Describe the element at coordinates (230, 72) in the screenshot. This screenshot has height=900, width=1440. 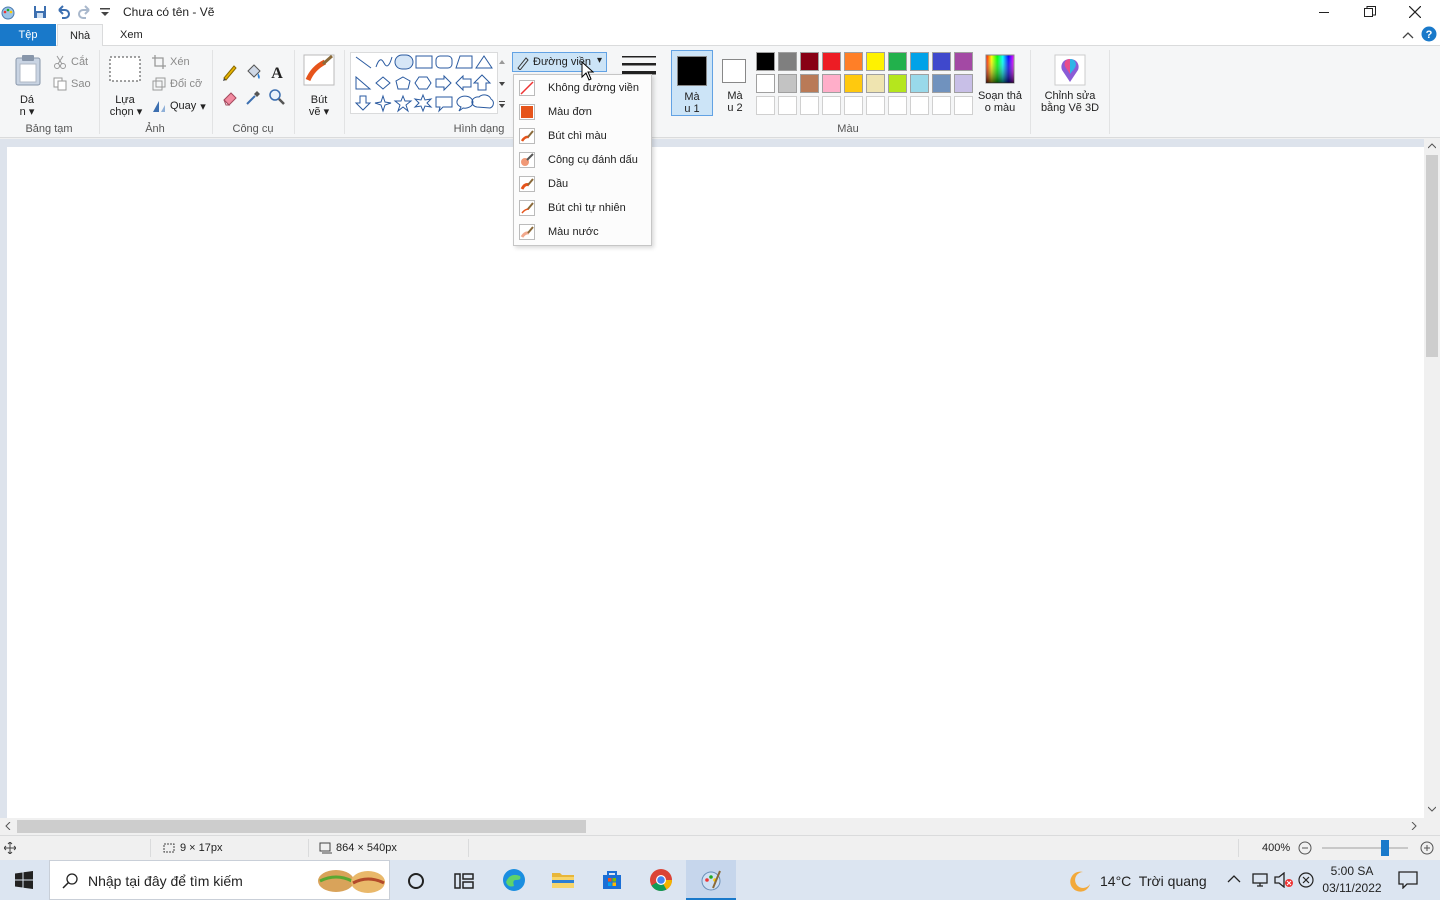
I see `pencil-icon` at that location.